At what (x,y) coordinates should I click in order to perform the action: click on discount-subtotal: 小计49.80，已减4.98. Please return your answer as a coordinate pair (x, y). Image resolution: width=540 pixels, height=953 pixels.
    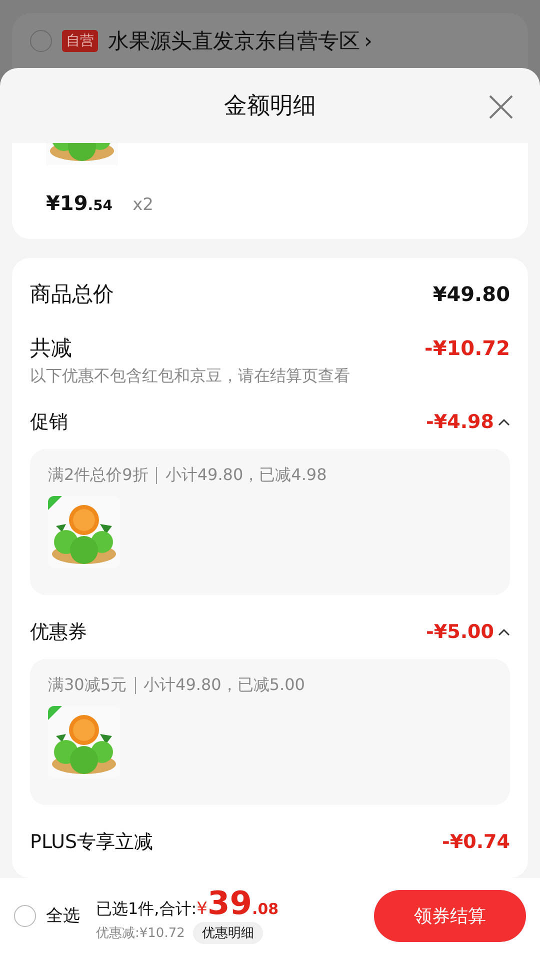
    Looking at the image, I should click on (246, 475).